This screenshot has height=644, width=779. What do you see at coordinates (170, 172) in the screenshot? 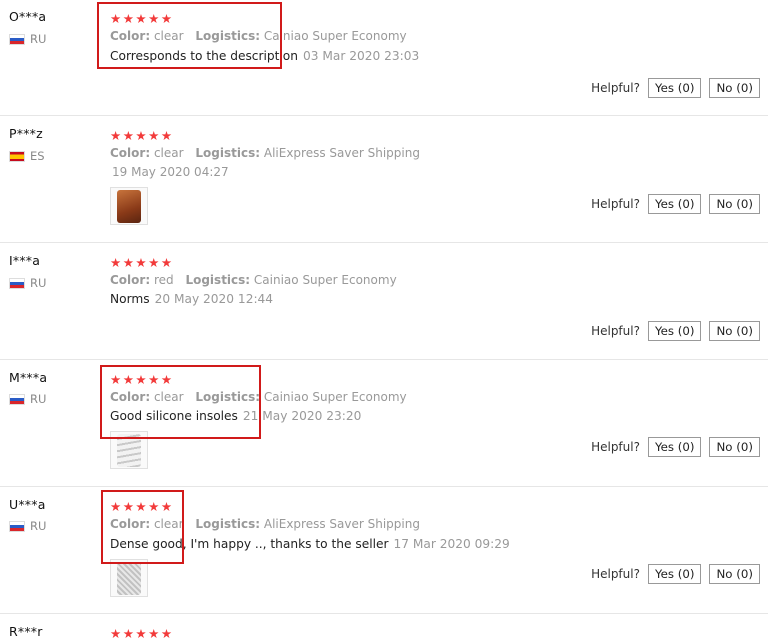
I see `review-date: 19 May 2020 04:27` at bounding box center [170, 172].